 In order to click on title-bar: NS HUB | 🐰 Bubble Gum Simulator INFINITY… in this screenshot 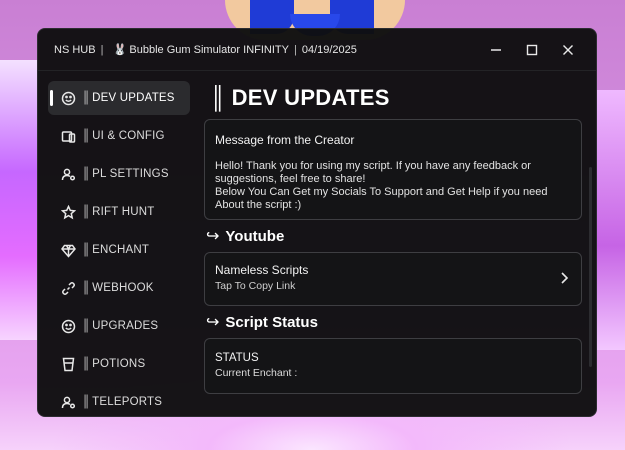, I will do `click(317, 50)`.